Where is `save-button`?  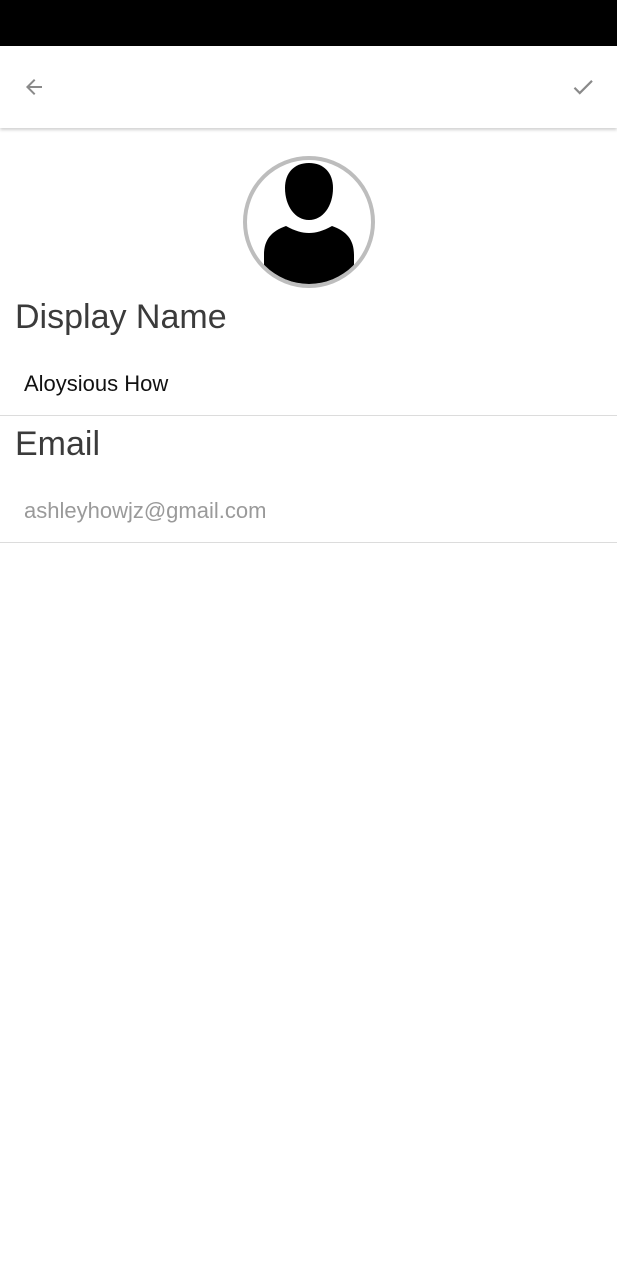 save-button is located at coordinates (583, 87).